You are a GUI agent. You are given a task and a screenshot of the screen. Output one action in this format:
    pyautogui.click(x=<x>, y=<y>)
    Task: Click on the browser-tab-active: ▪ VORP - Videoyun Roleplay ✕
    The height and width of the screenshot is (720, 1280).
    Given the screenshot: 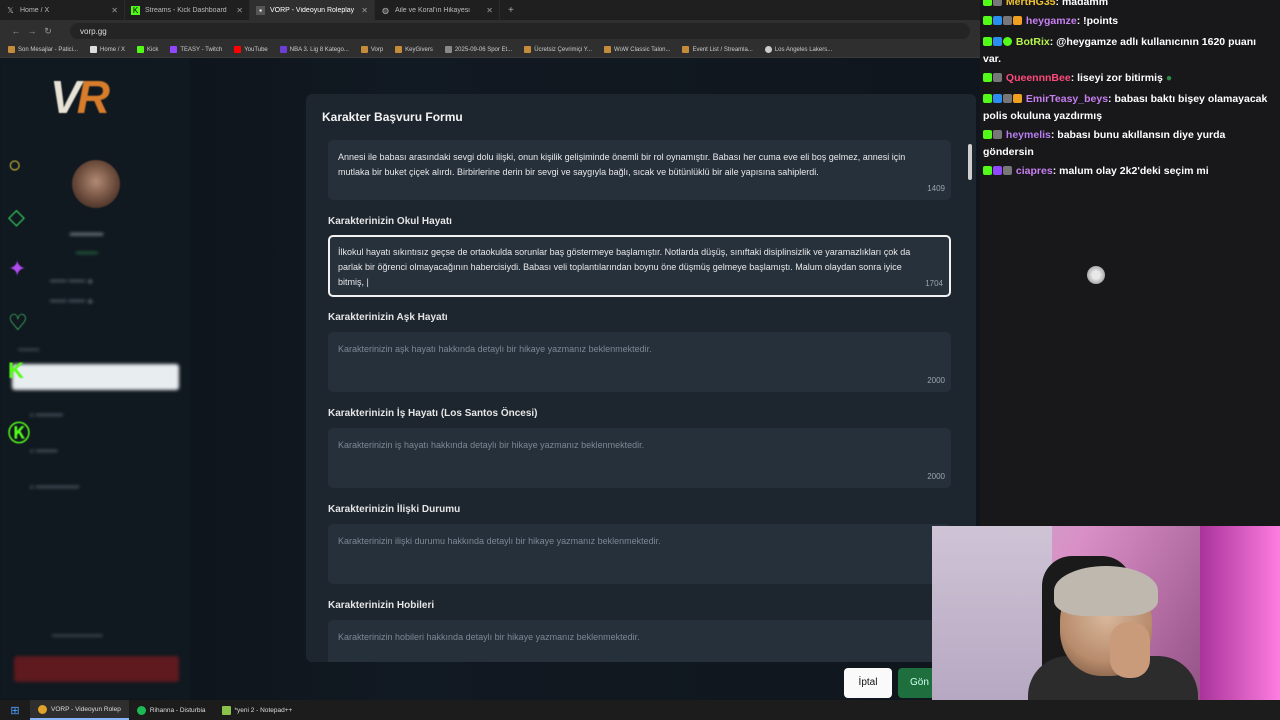 What is the action you would take?
    pyautogui.click(x=312, y=10)
    